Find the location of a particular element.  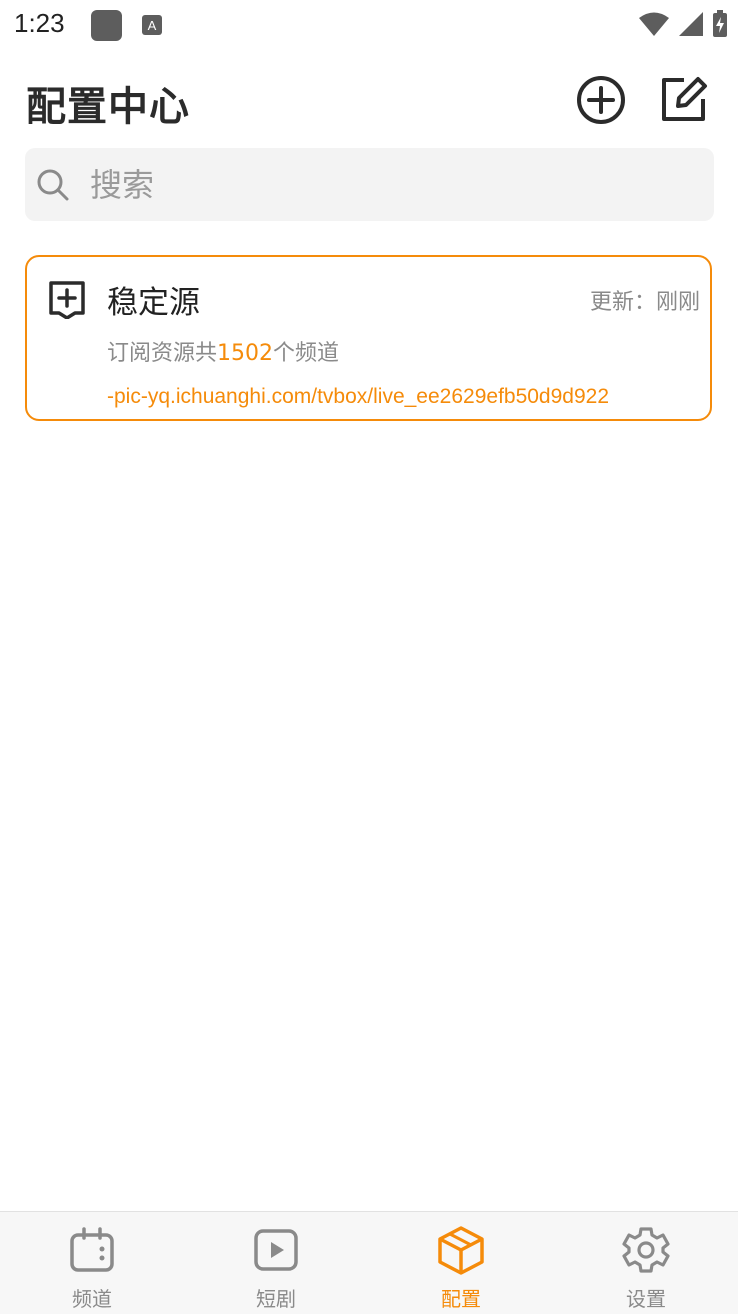

bottom-nav: 频道 短剧 配置 设置 is located at coordinates (369, 1262).